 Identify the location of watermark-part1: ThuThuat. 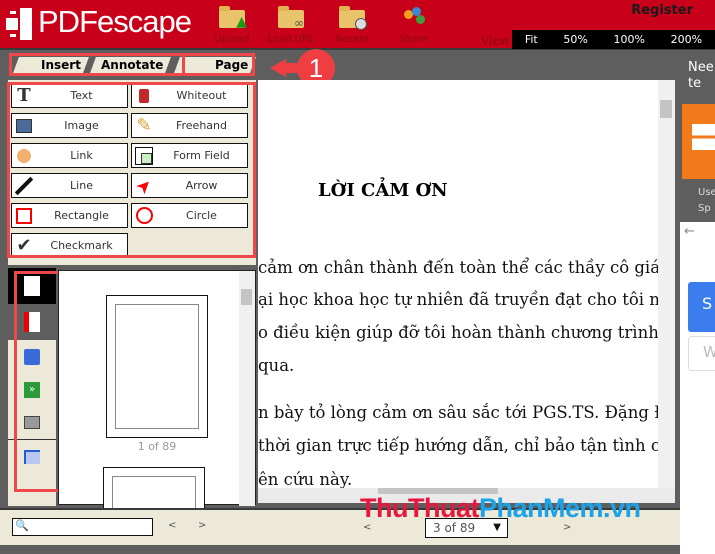
(419, 508).